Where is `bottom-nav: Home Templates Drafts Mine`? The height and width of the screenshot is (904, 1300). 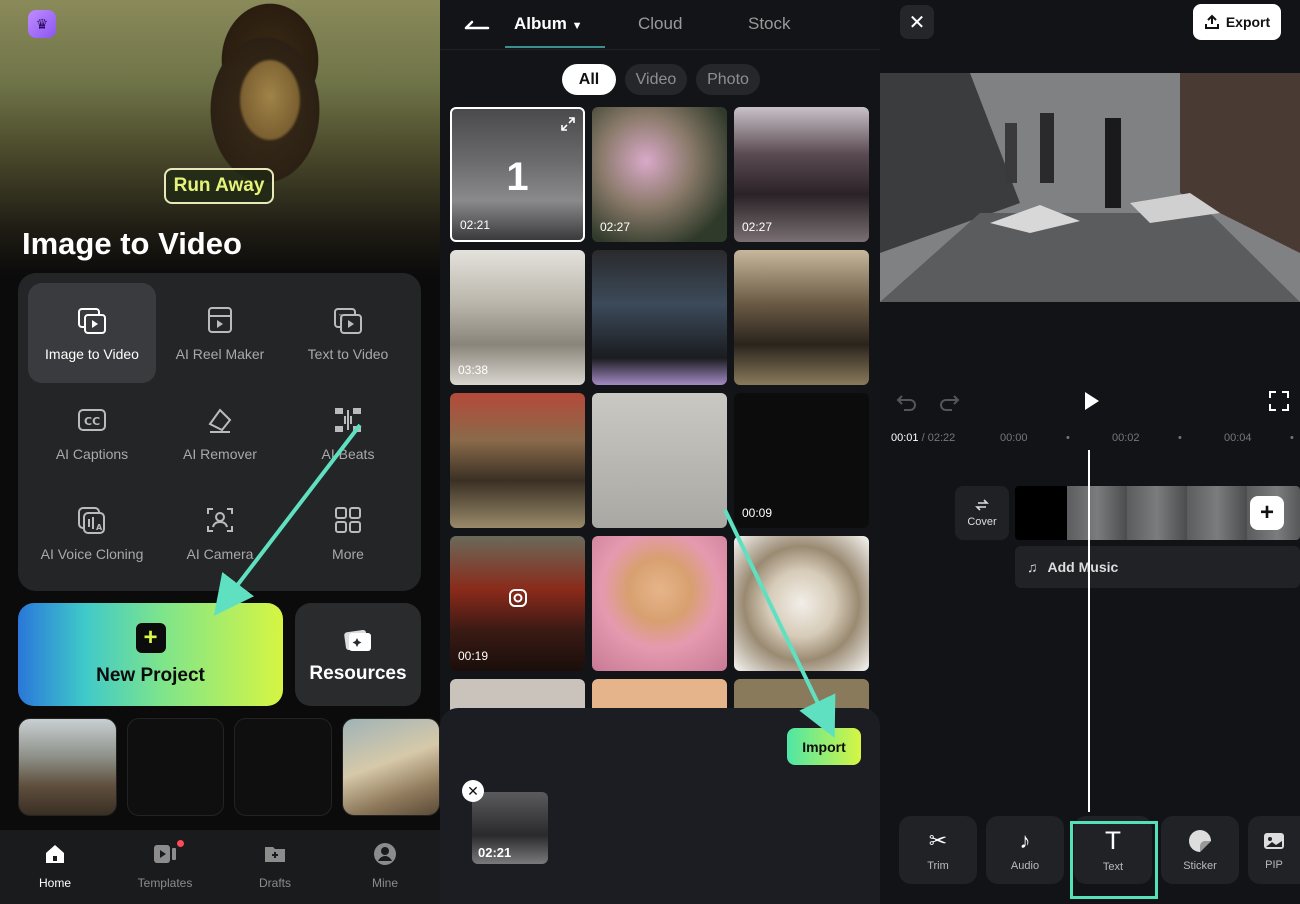 bottom-nav: Home Templates Drafts Mine is located at coordinates (220, 867).